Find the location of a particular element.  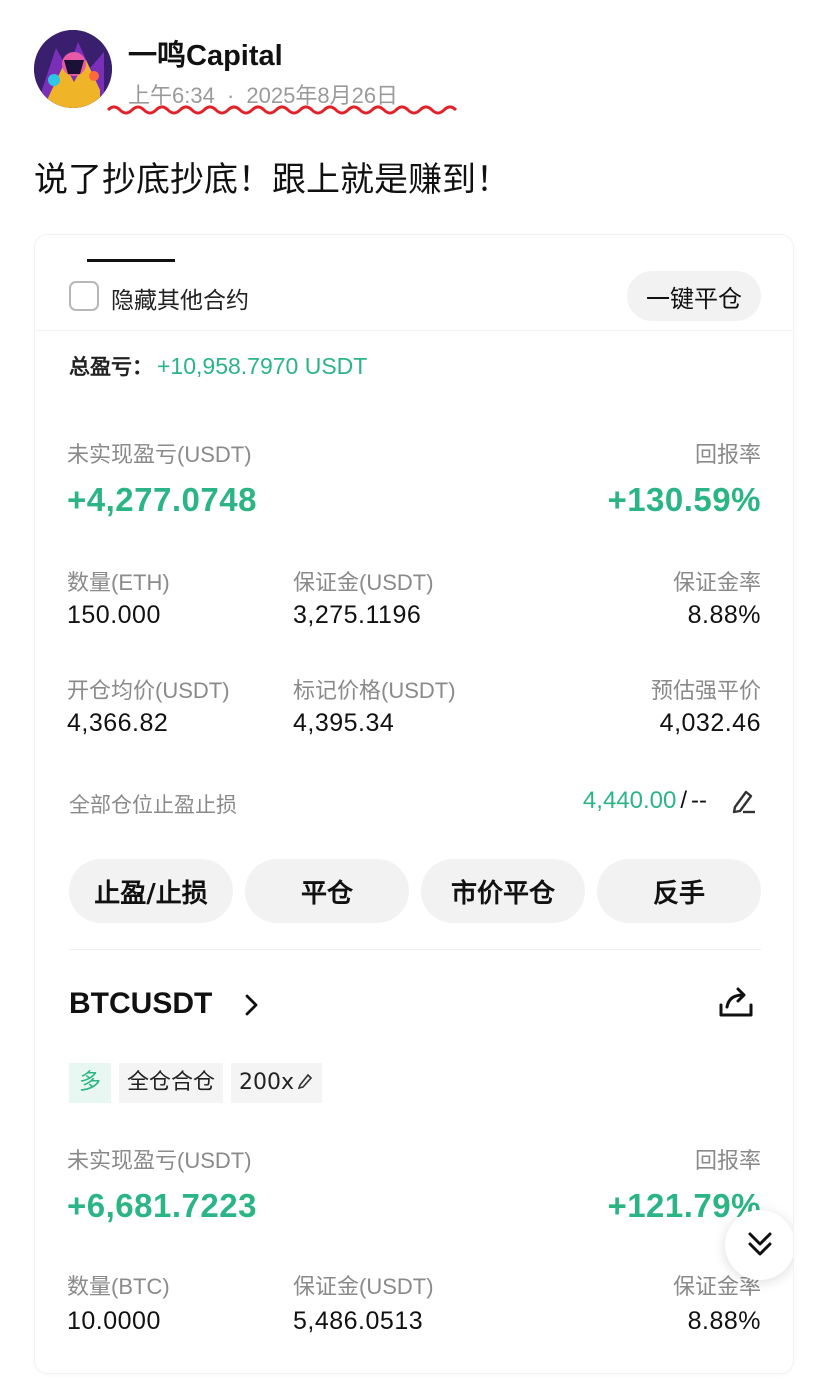

margin-mode-tag: 全仓合仓 is located at coordinates (171, 1083).